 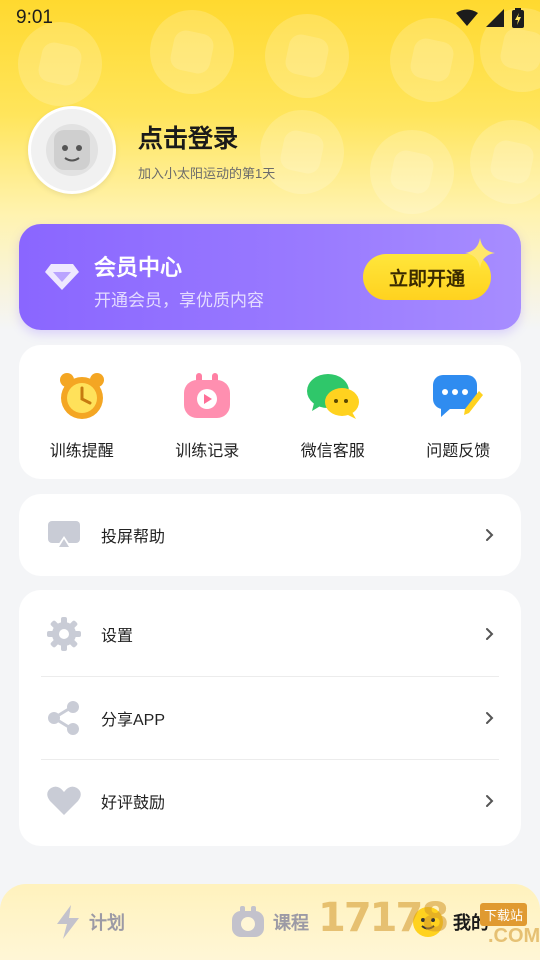 I want to click on signal-icon, so click(x=495, y=18).